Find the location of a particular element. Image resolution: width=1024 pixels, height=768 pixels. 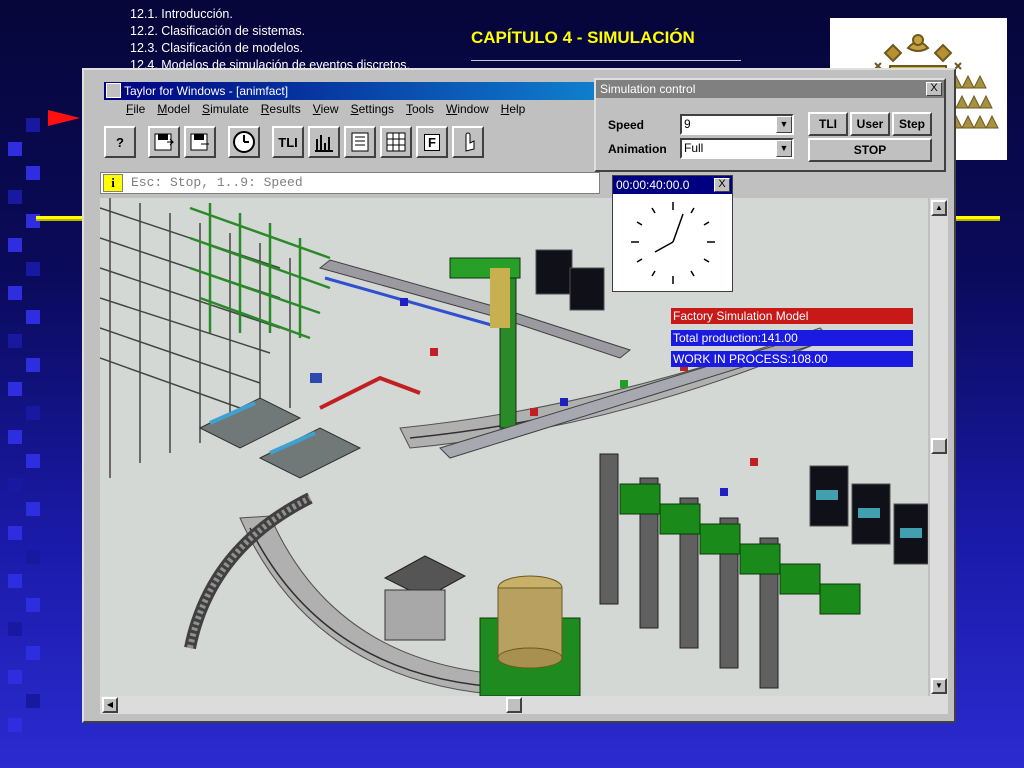

accent-bar-left is located at coordinates (61, 218).